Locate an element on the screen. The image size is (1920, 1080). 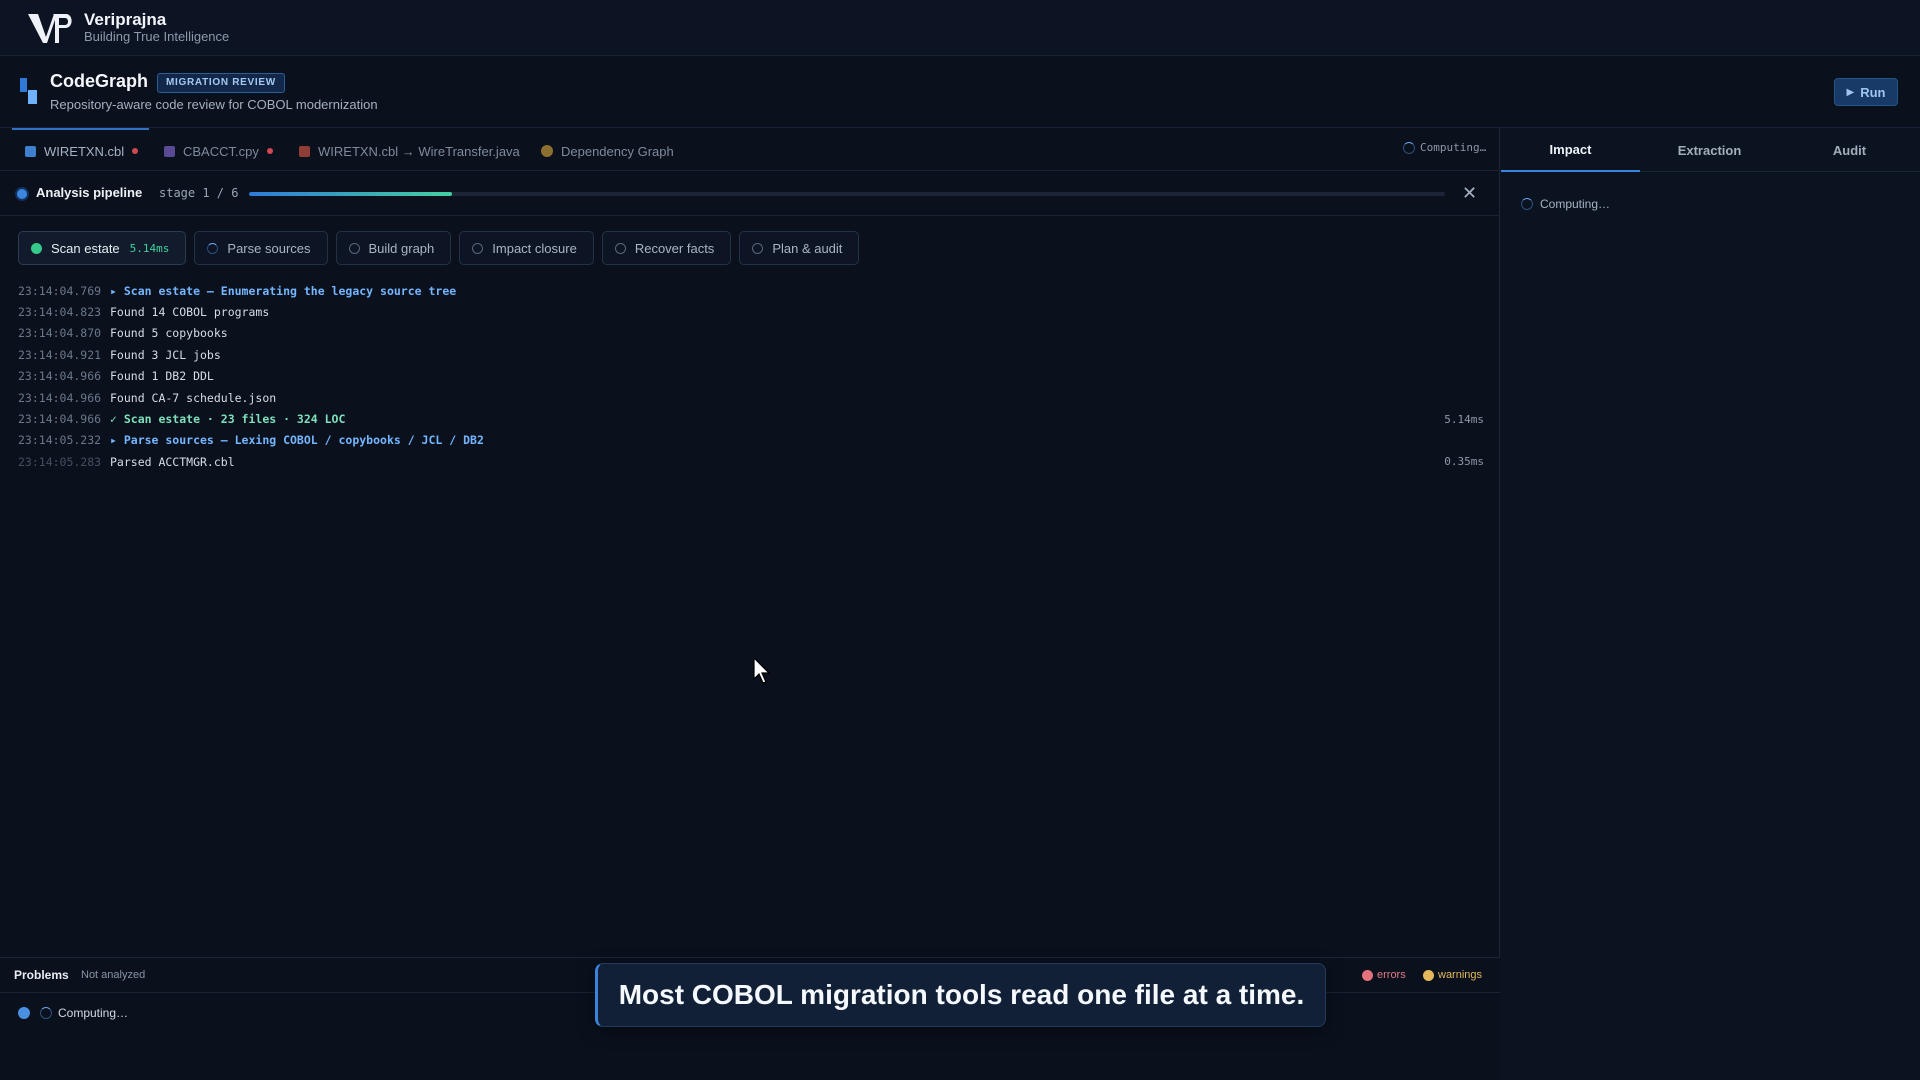
warnings-legend: warnings is located at coordinates (1452, 975).